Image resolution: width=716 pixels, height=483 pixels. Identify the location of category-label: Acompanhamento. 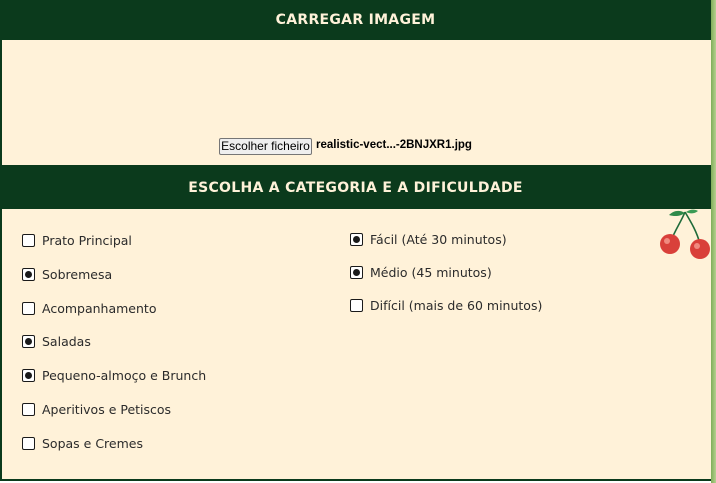
(99, 308).